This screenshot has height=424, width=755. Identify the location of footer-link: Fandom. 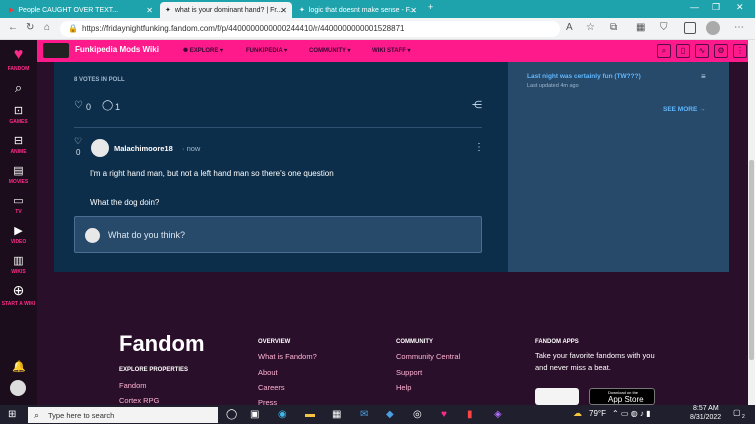
(133, 385).